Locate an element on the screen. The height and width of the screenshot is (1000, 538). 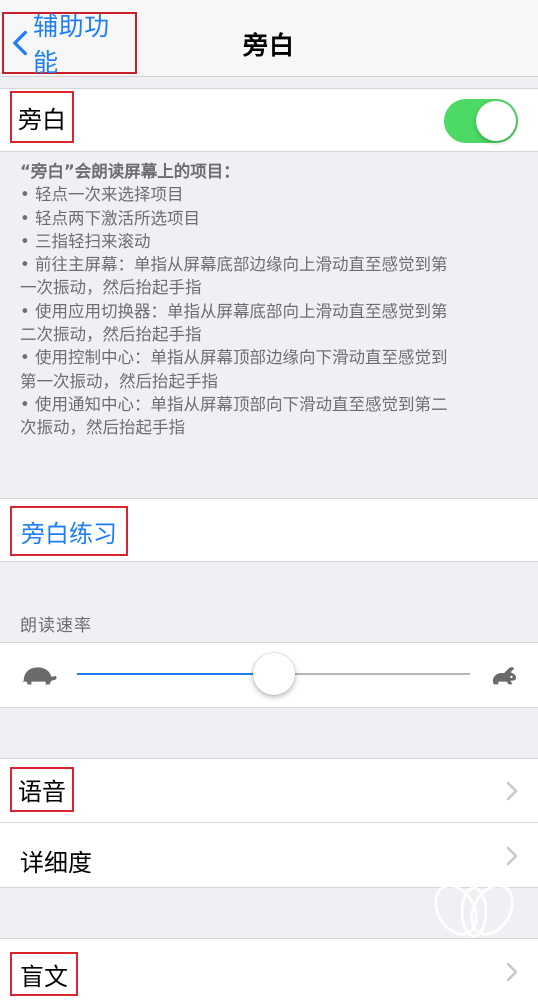
speech-label: 语音 is located at coordinates (42, 789).